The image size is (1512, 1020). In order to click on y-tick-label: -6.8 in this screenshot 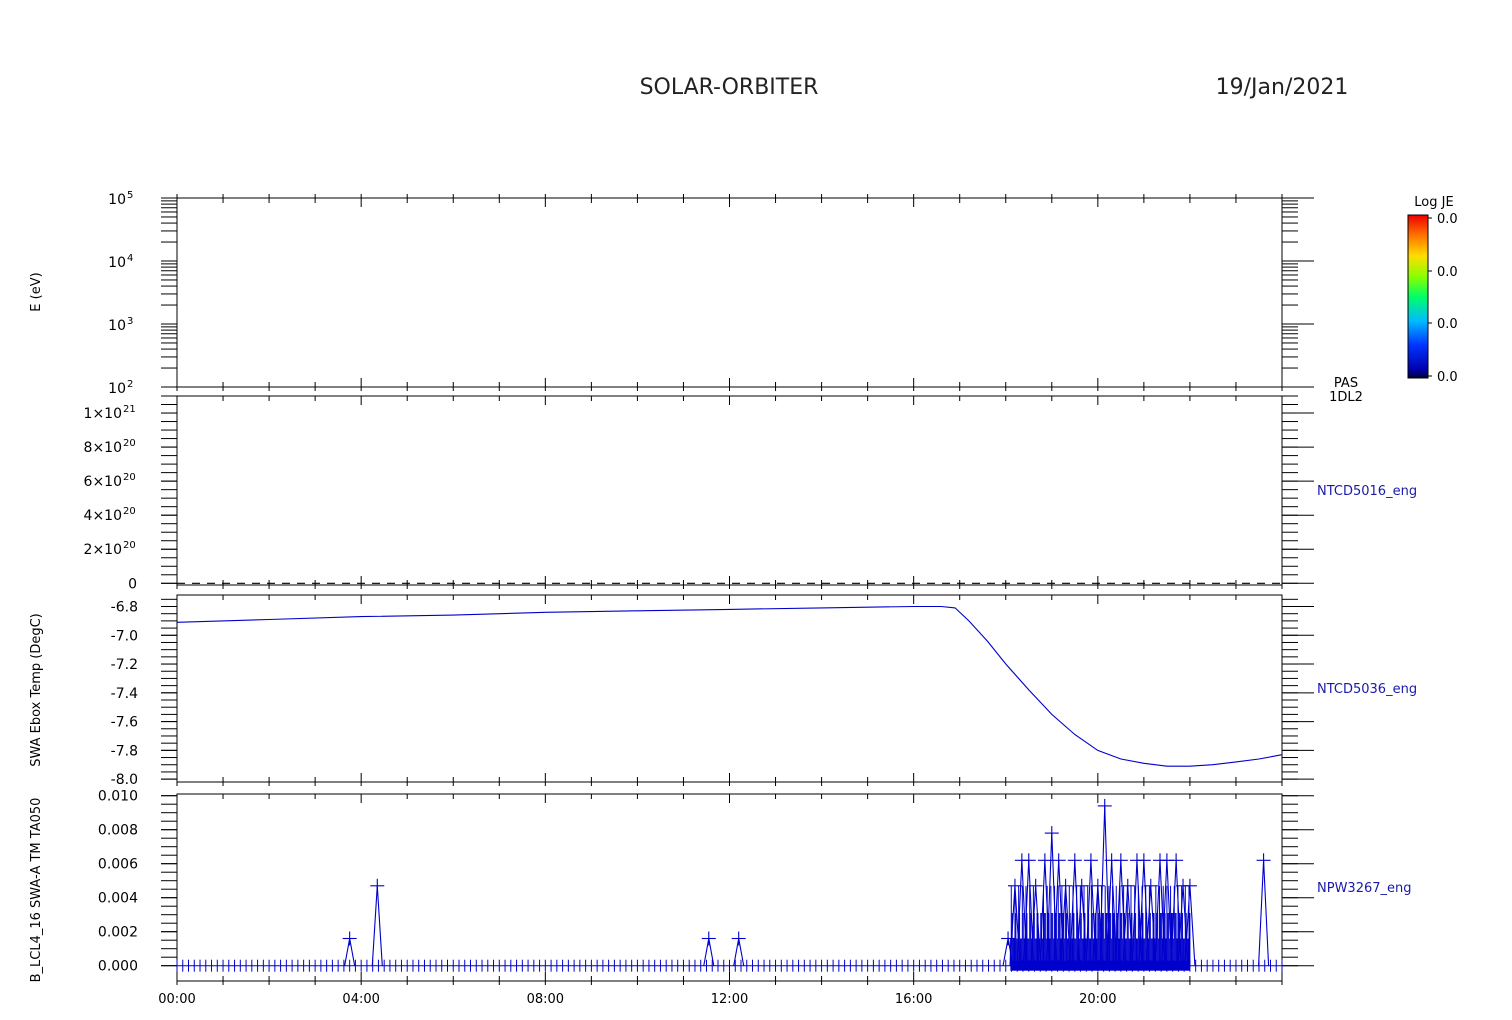, I will do `click(124, 608)`.